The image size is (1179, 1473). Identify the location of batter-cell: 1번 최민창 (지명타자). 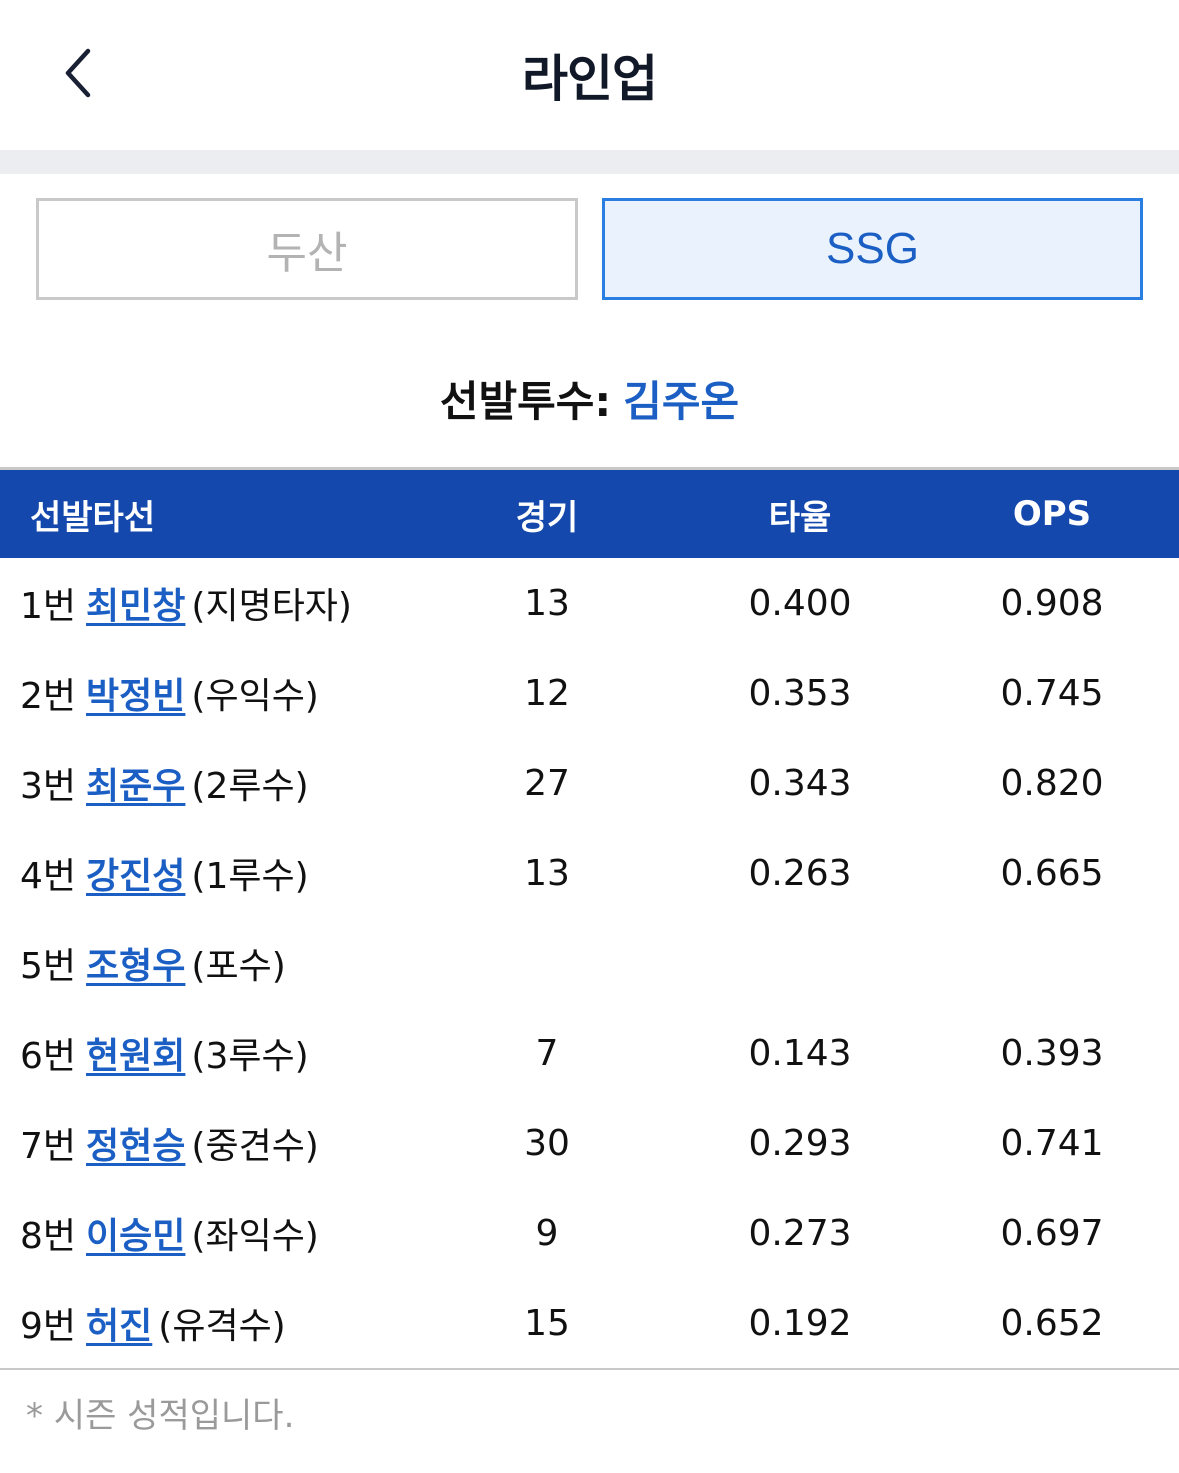
(186, 603).